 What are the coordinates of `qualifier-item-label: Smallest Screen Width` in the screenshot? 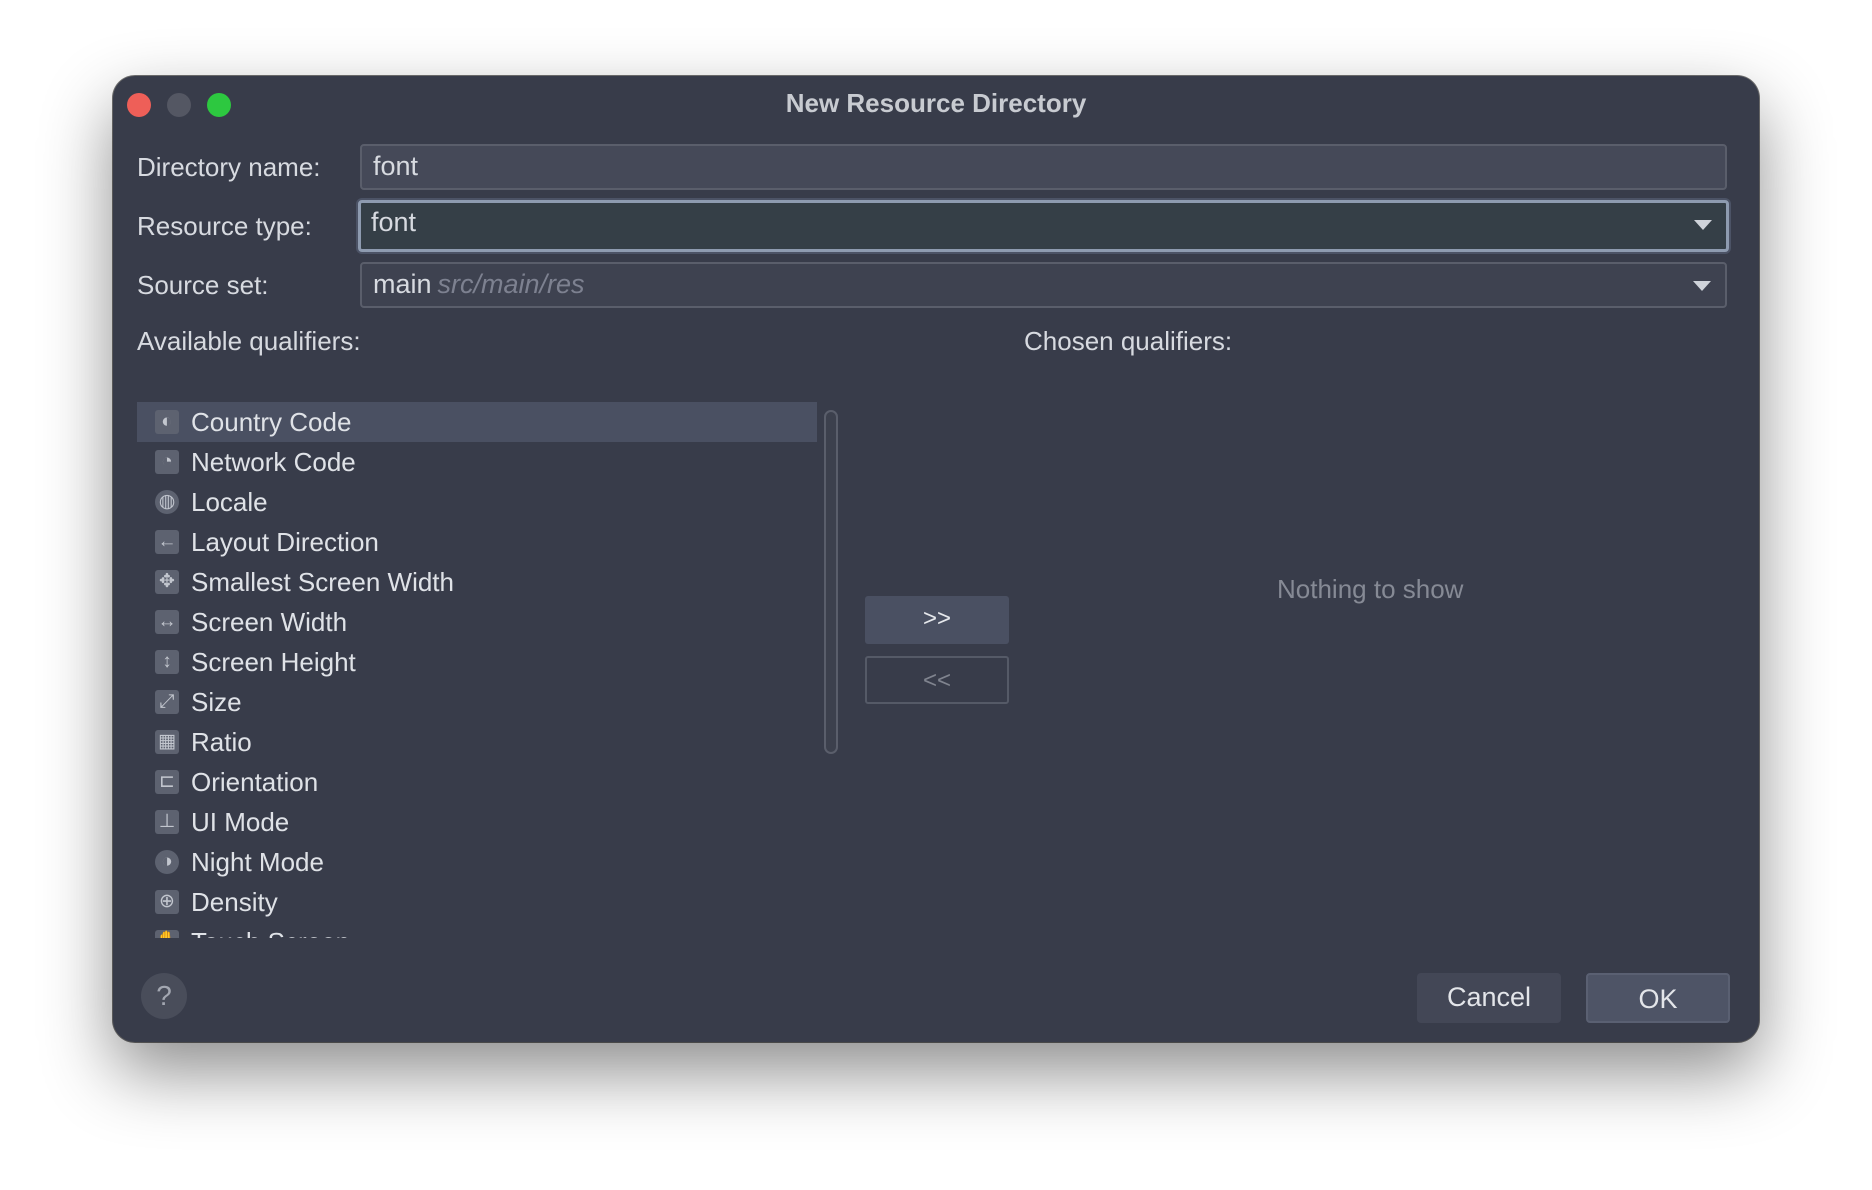 It's located at (322, 582).